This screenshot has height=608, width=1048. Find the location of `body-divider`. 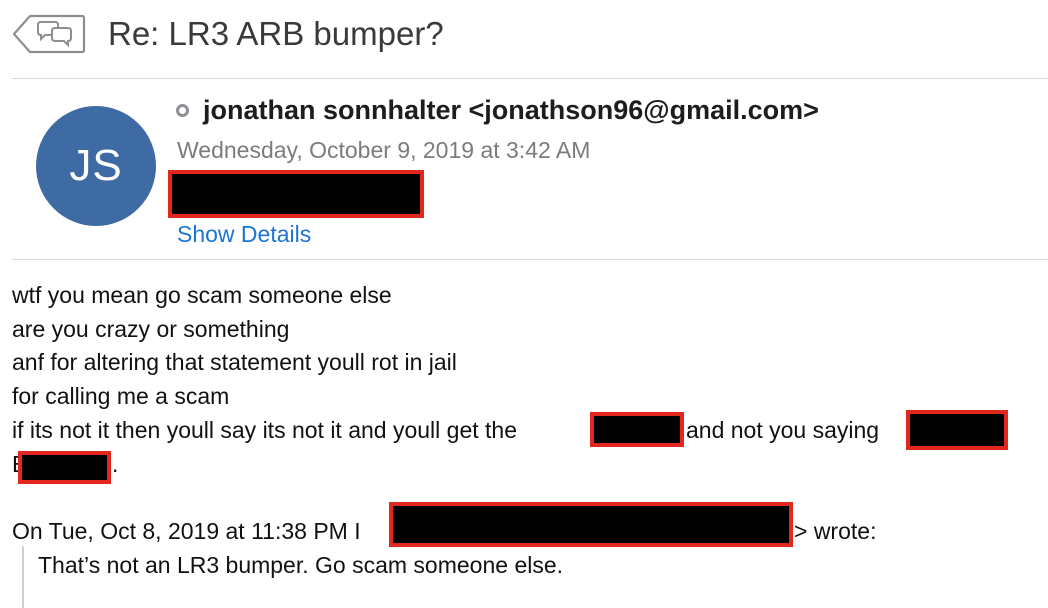

body-divider is located at coordinates (530, 259).